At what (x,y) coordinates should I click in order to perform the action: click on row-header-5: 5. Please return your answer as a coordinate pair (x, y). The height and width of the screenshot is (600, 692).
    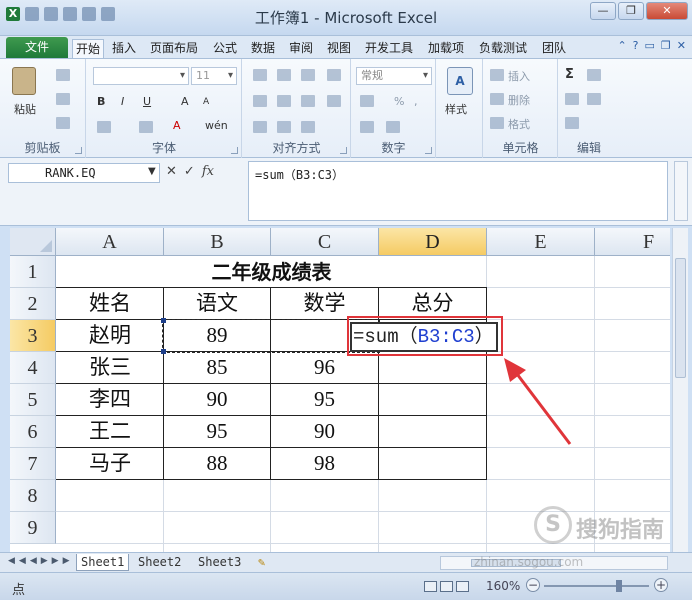
    Looking at the image, I should click on (33, 400).